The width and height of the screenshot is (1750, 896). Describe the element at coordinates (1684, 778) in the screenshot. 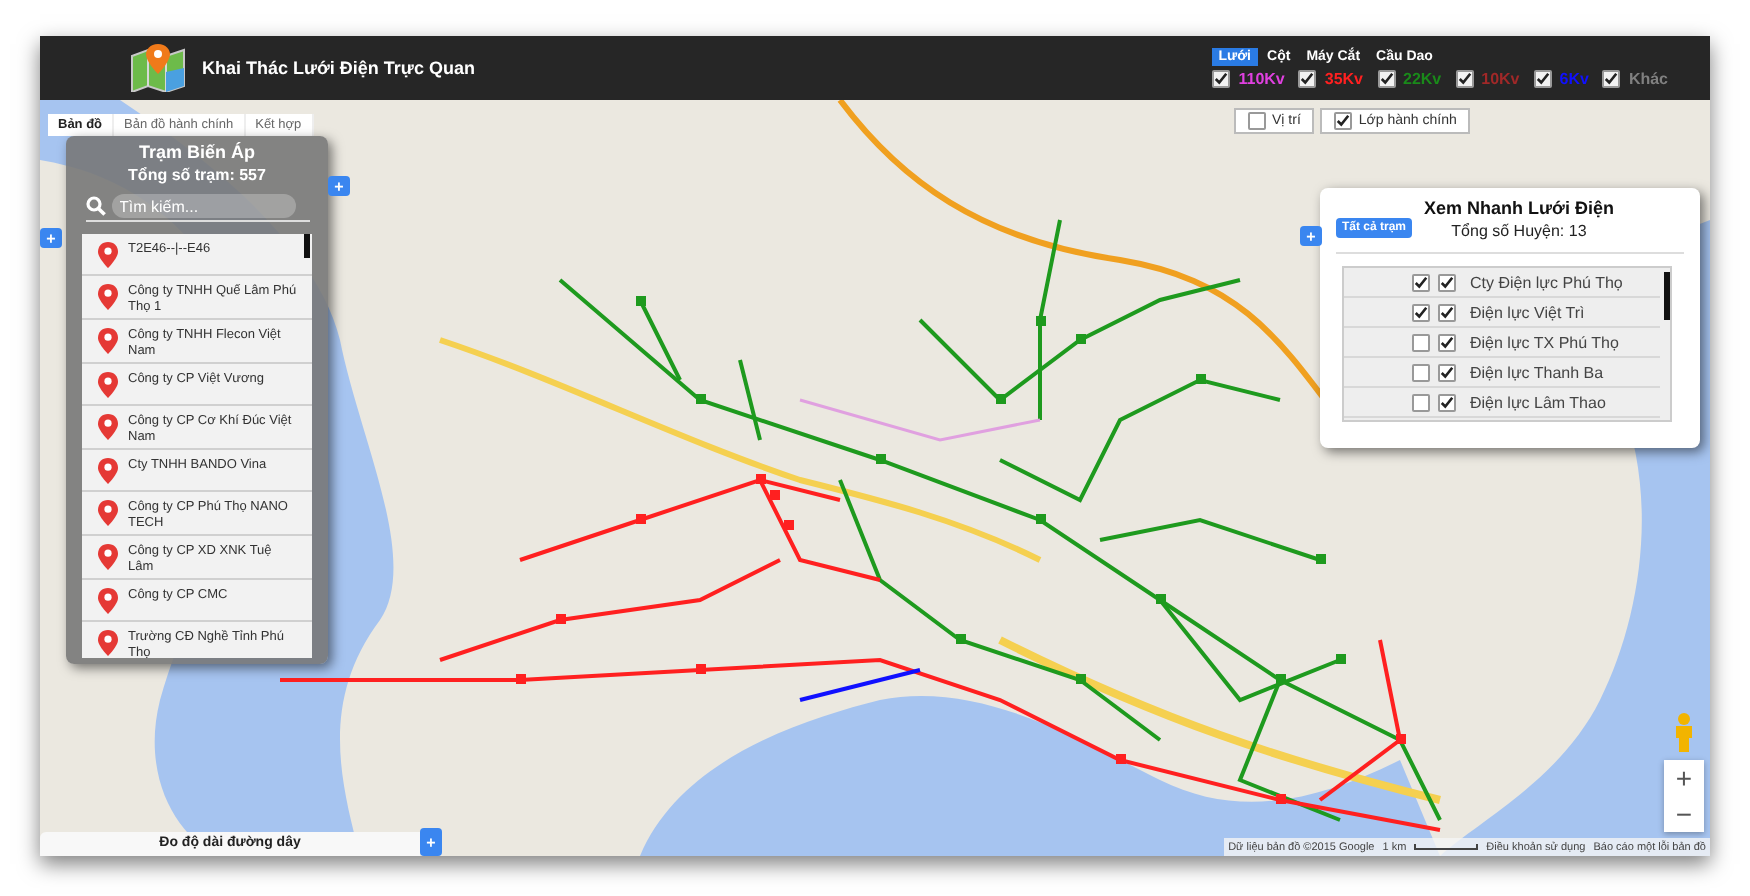

I see `zoom-in-button: +` at that location.